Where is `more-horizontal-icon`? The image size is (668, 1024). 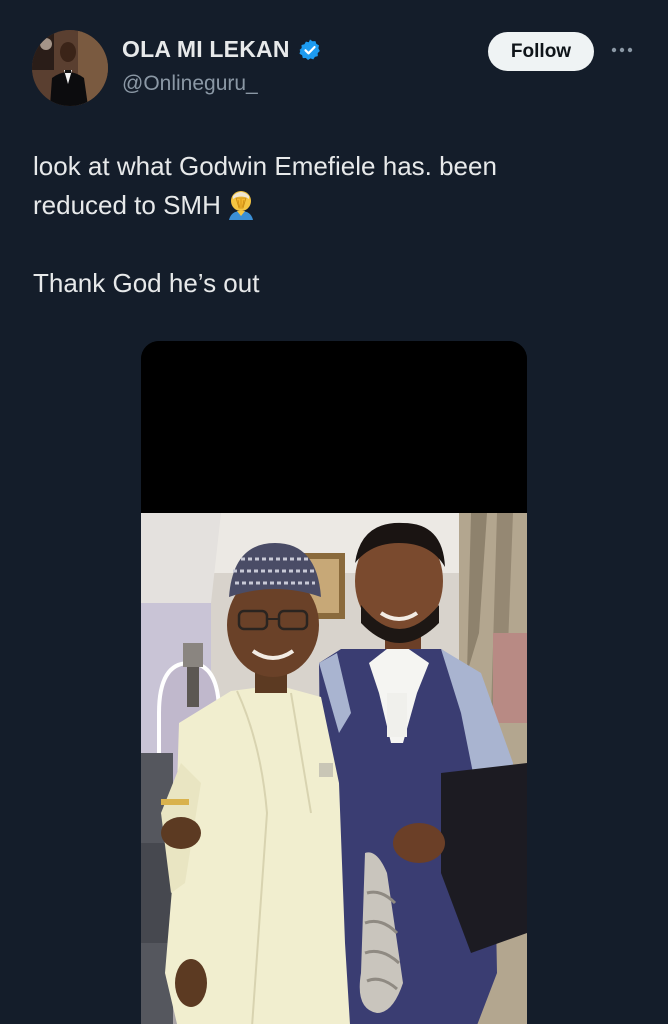
more-horizontal-icon is located at coordinates (622, 50).